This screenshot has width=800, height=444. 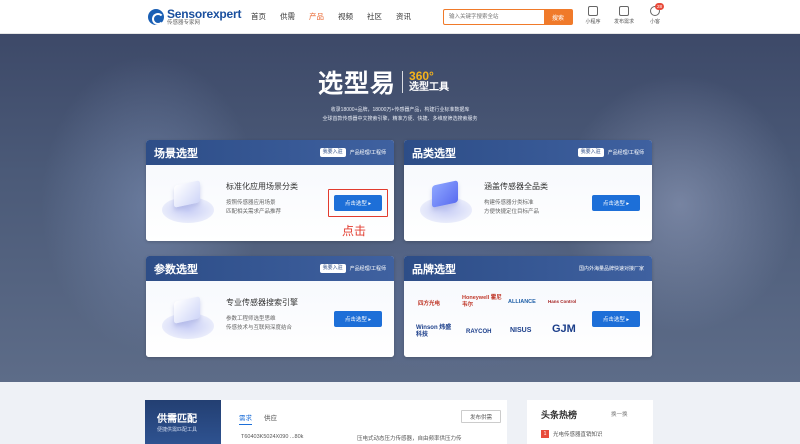 I want to click on highlight-box, so click(x=358, y=203).